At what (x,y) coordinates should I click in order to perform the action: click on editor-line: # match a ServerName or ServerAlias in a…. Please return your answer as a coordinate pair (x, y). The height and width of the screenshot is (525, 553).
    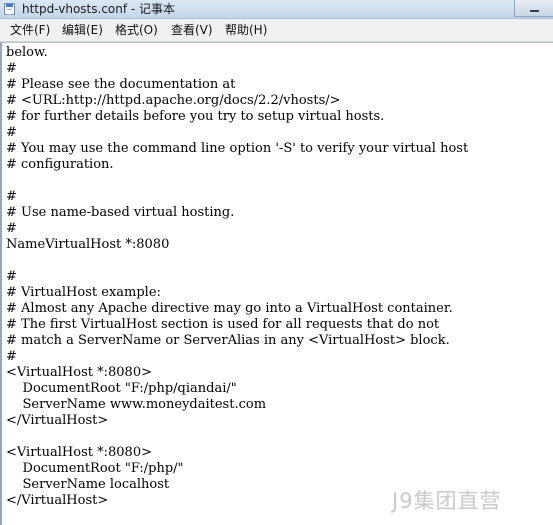
    Looking at the image, I should click on (228, 340).